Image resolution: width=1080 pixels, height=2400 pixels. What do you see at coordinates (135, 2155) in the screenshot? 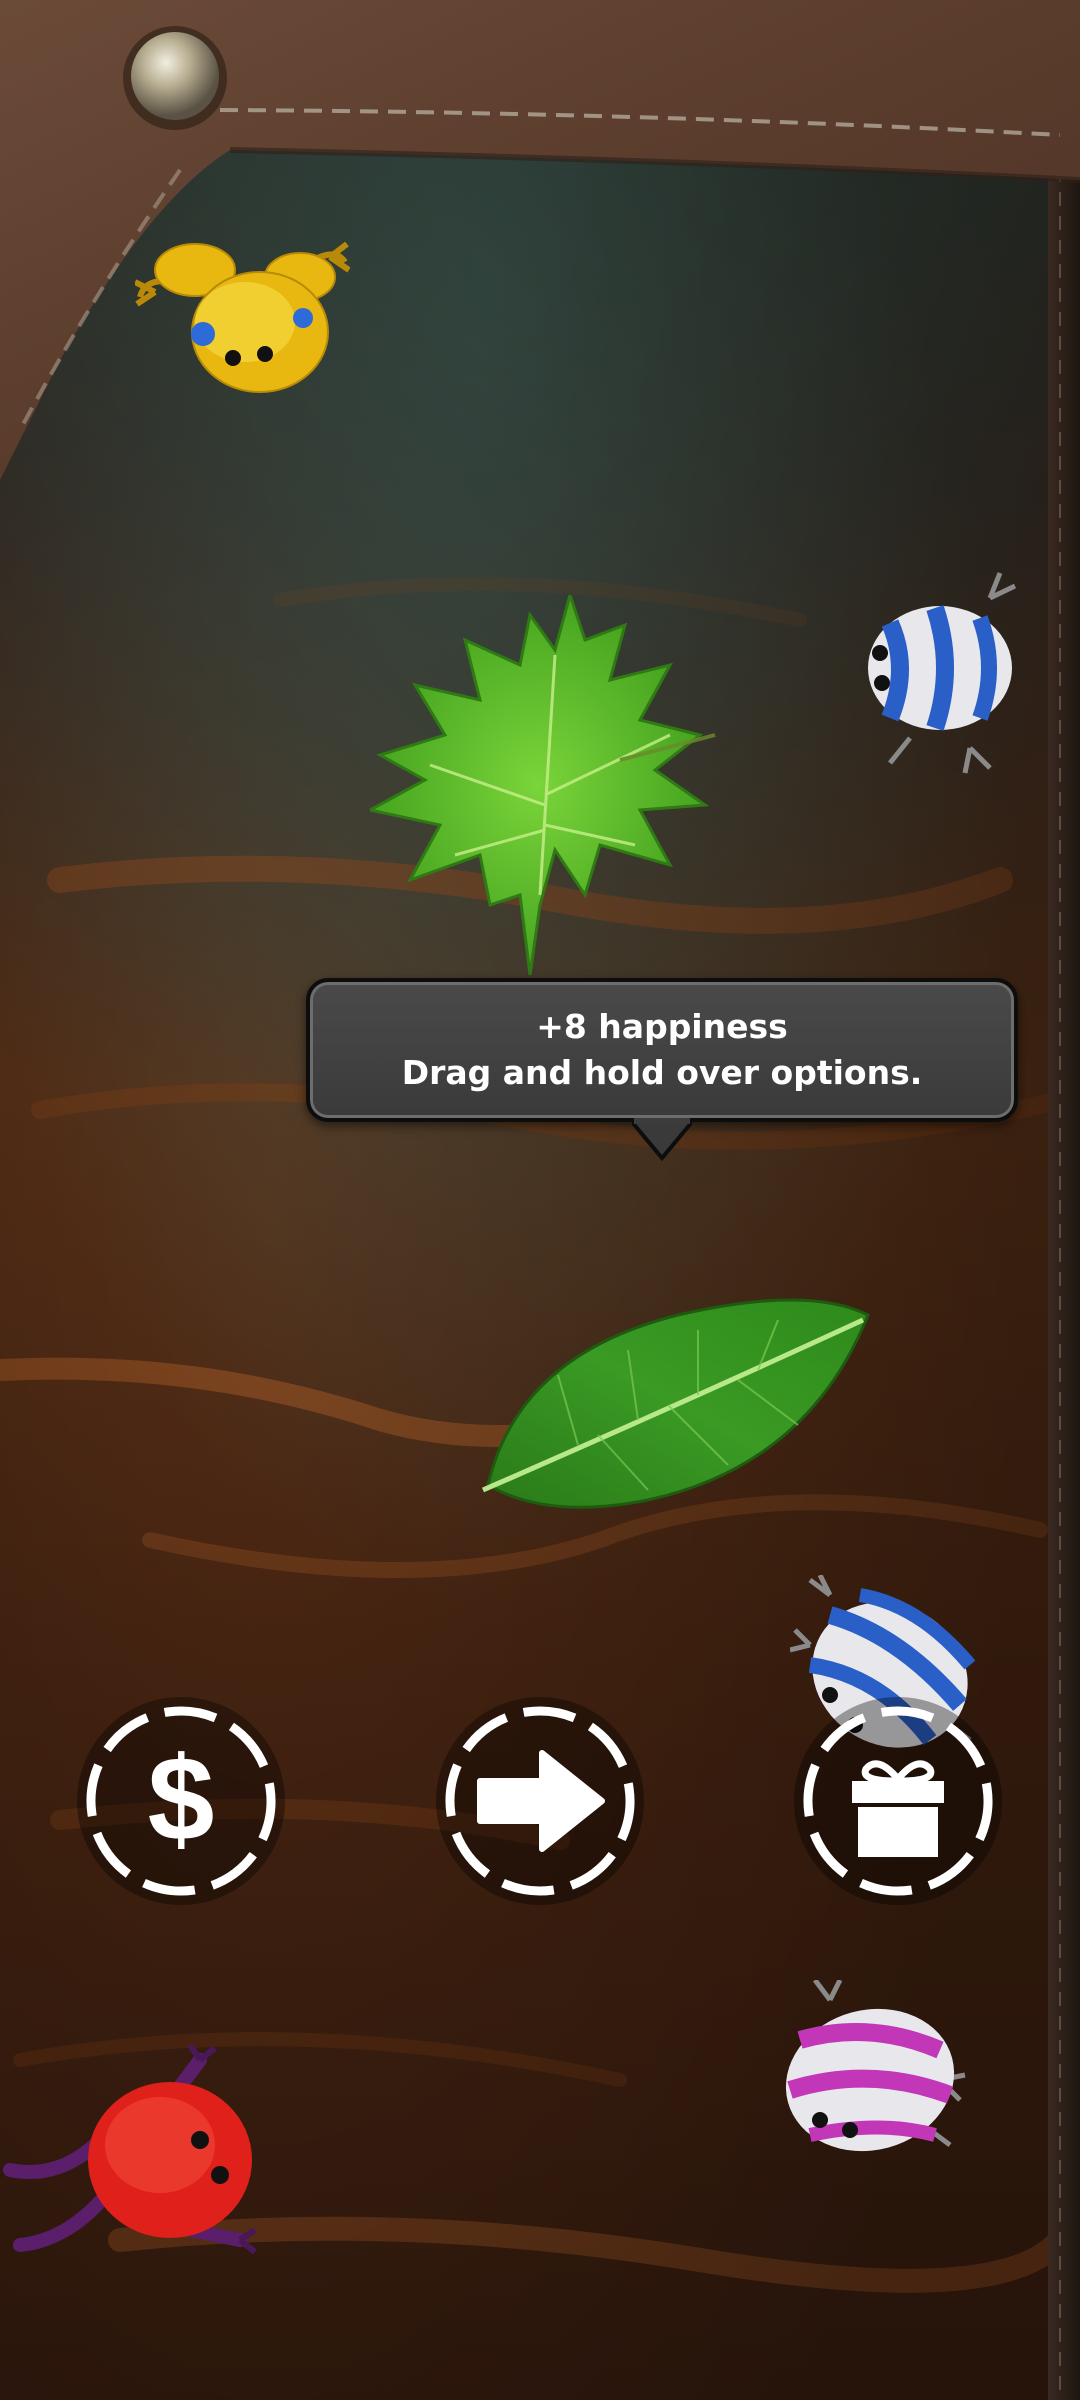
I see `red-frog` at bounding box center [135, 2155].